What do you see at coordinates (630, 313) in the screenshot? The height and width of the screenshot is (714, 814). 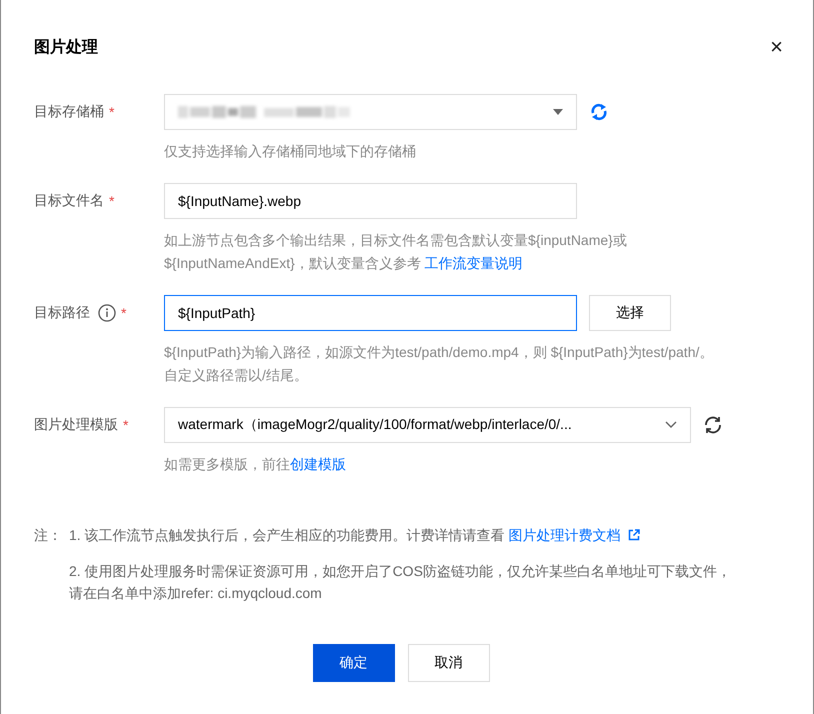 I see `select-button: 选择` at bounding box center [630, 313].